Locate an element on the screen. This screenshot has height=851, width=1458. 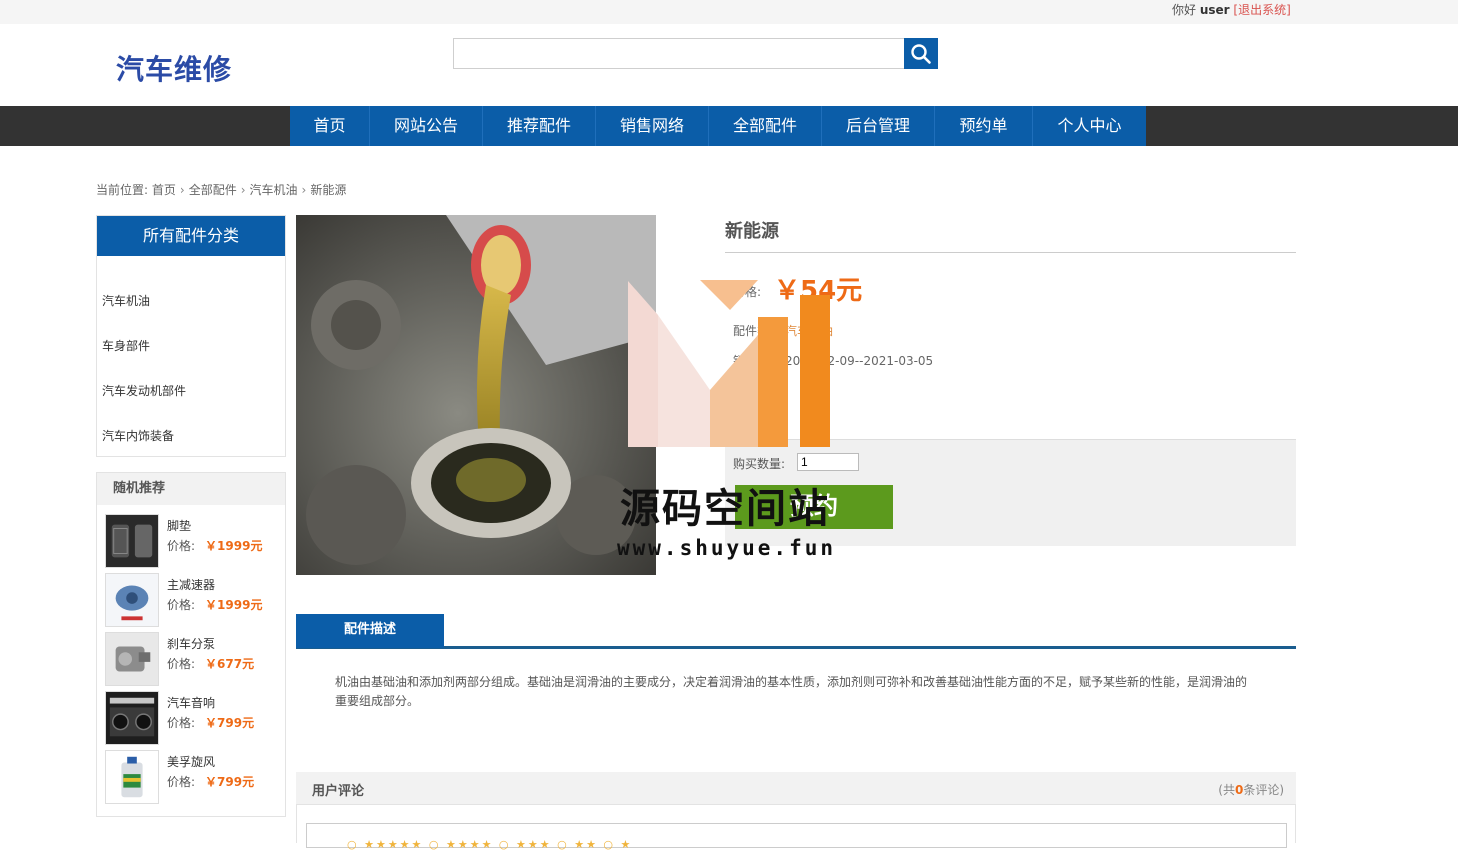
recommend-name: 美孚旋风 is located at coordinates (191, 761).